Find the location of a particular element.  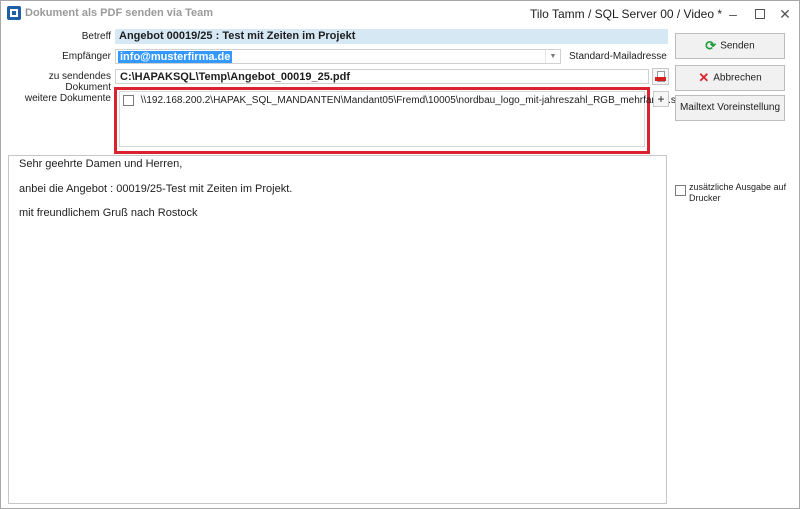

recipient-label: Empfänger is located at coordinates (86, 56).